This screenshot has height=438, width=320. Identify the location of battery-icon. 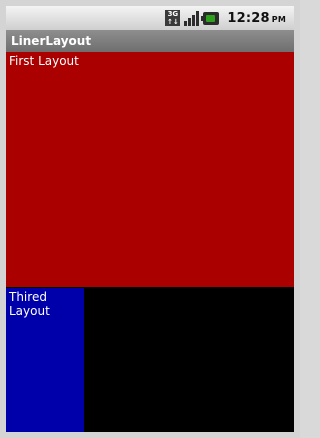
(210, 18).